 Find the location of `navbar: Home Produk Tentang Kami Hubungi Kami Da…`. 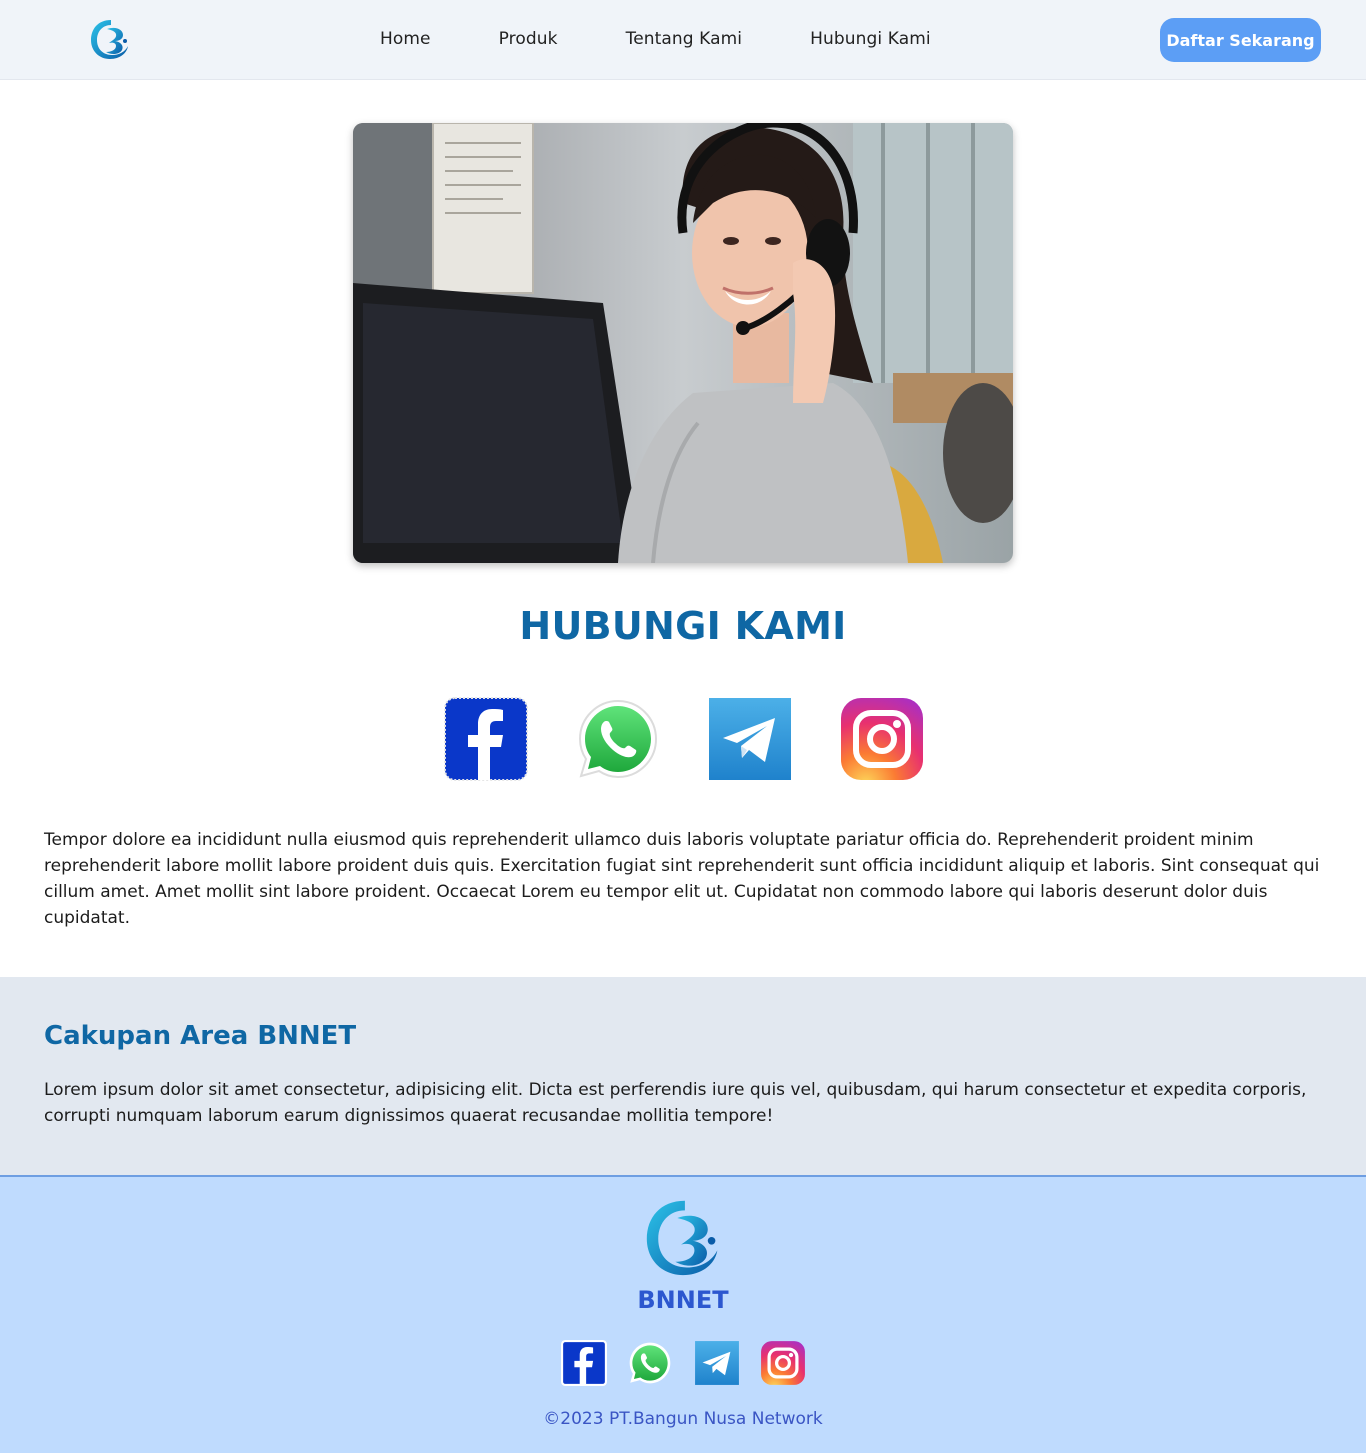

navbar: Home Produk Tentang Kami Hubungi Kami Da… is located at coordinates (683, 40).